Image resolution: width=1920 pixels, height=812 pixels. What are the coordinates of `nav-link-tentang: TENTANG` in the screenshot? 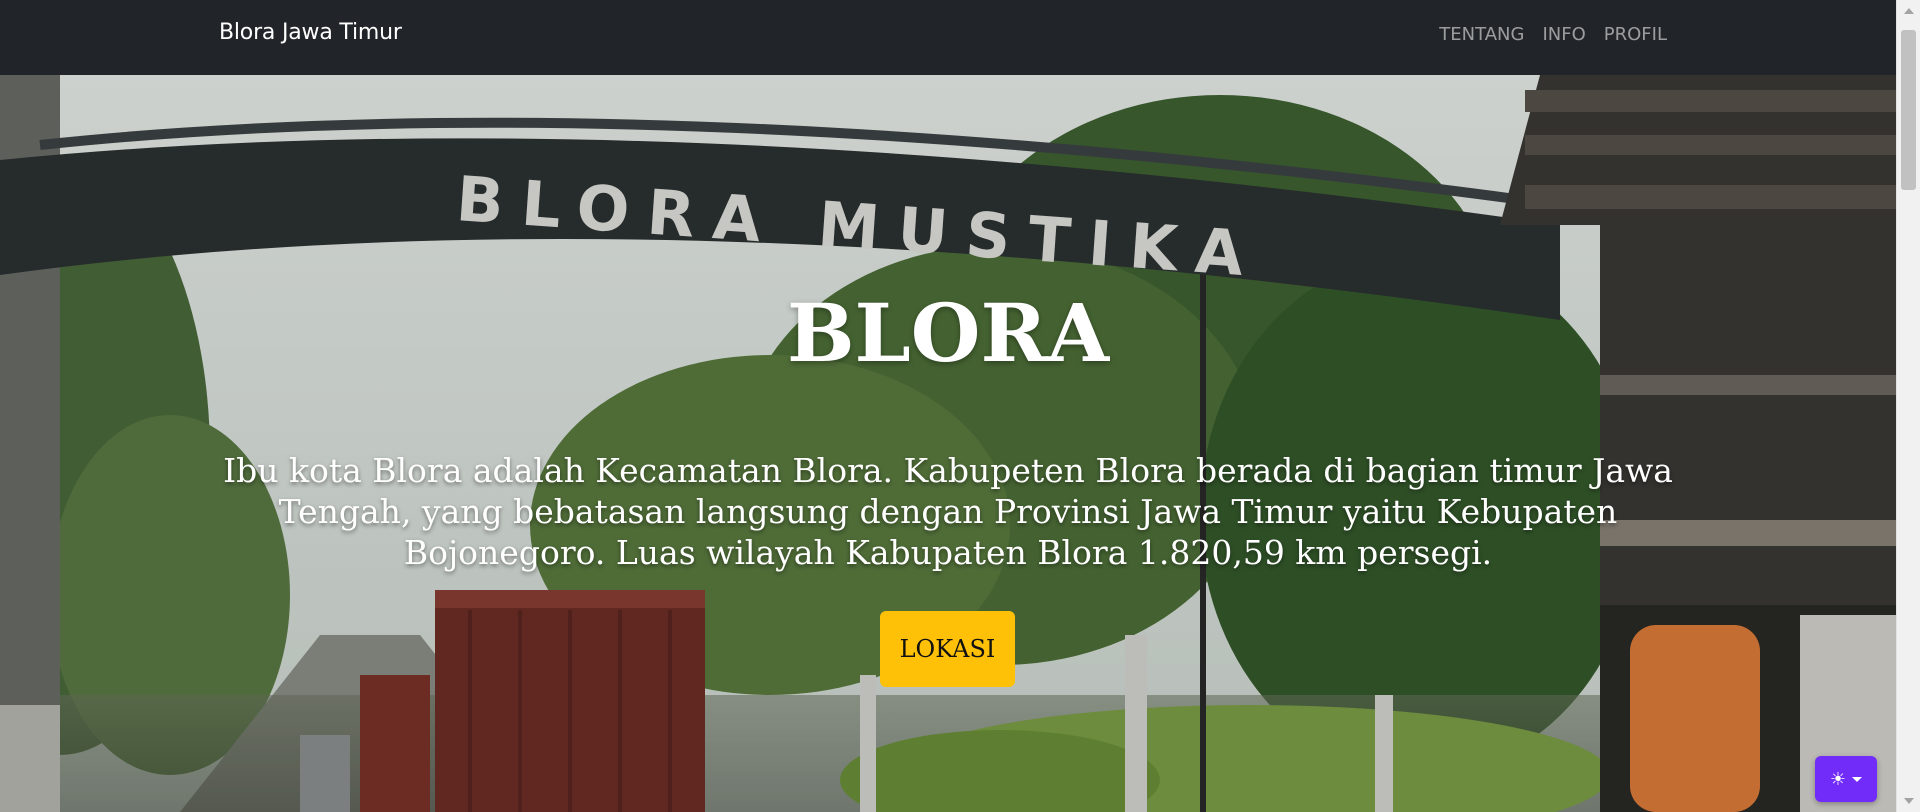 It's located at (1481, 34).